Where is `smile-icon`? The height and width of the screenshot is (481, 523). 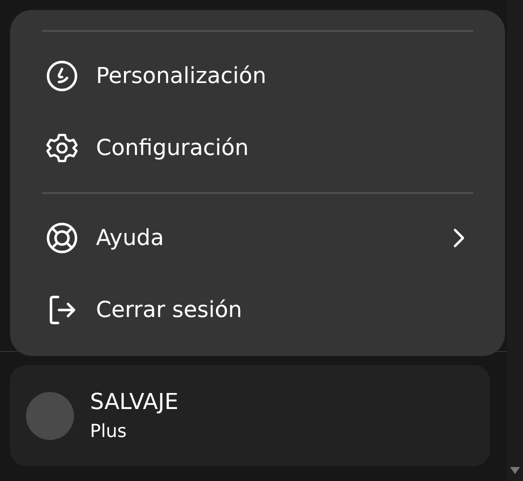
smile-icon is located at coordinates (62, 76).